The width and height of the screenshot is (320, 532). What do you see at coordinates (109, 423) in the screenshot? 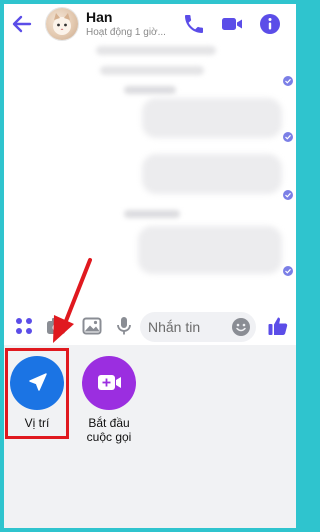
I see `start-call-label-line1: Bắt đầu` at bounding box center [109, 423].